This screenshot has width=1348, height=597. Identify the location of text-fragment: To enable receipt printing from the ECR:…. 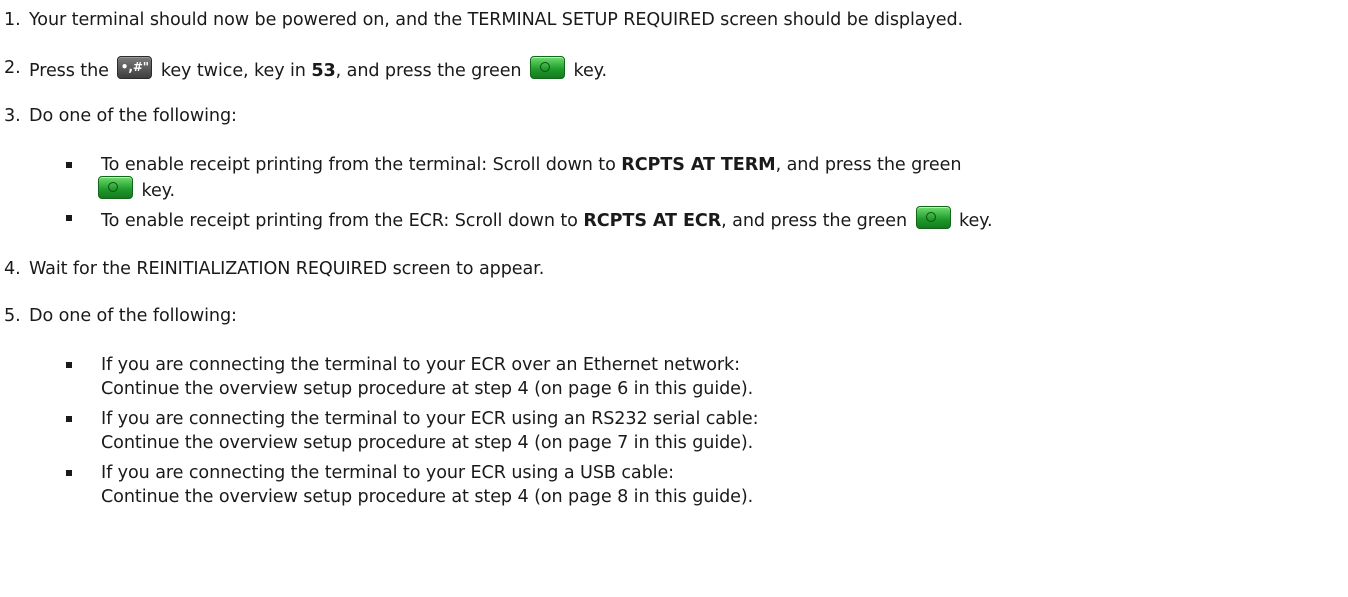
(339, 221).